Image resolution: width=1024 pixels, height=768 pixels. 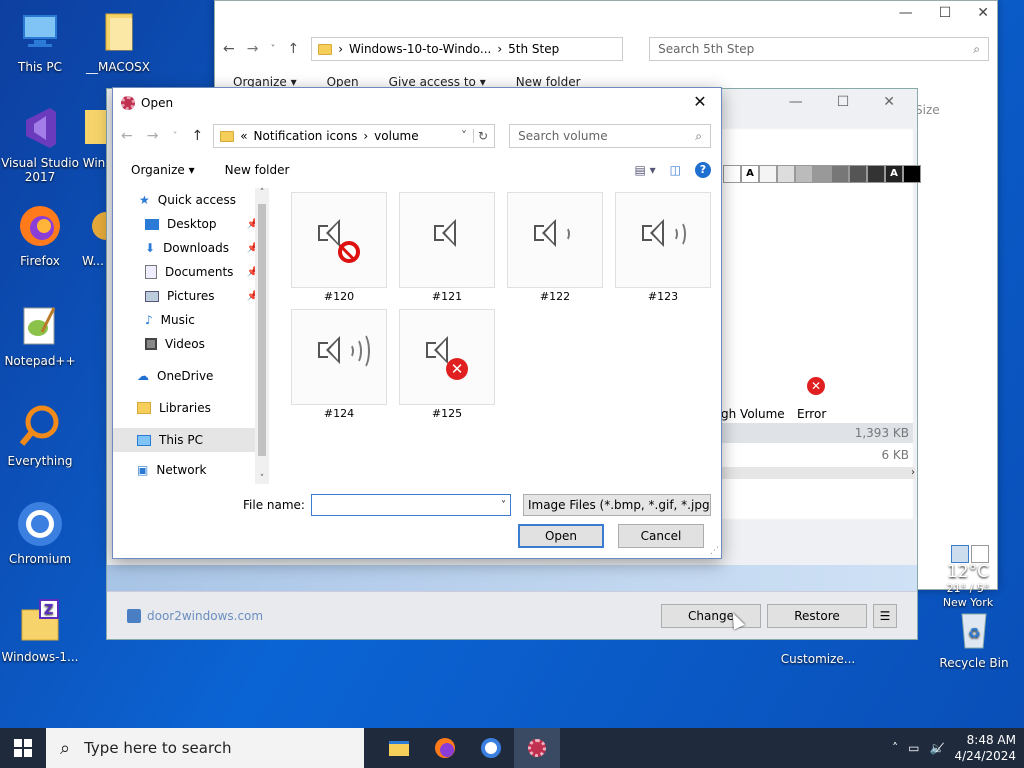 What do you see at coordinates (703, 170) in the screenshot?
I see `help-icon: ?` at bounding box center [703, 170].